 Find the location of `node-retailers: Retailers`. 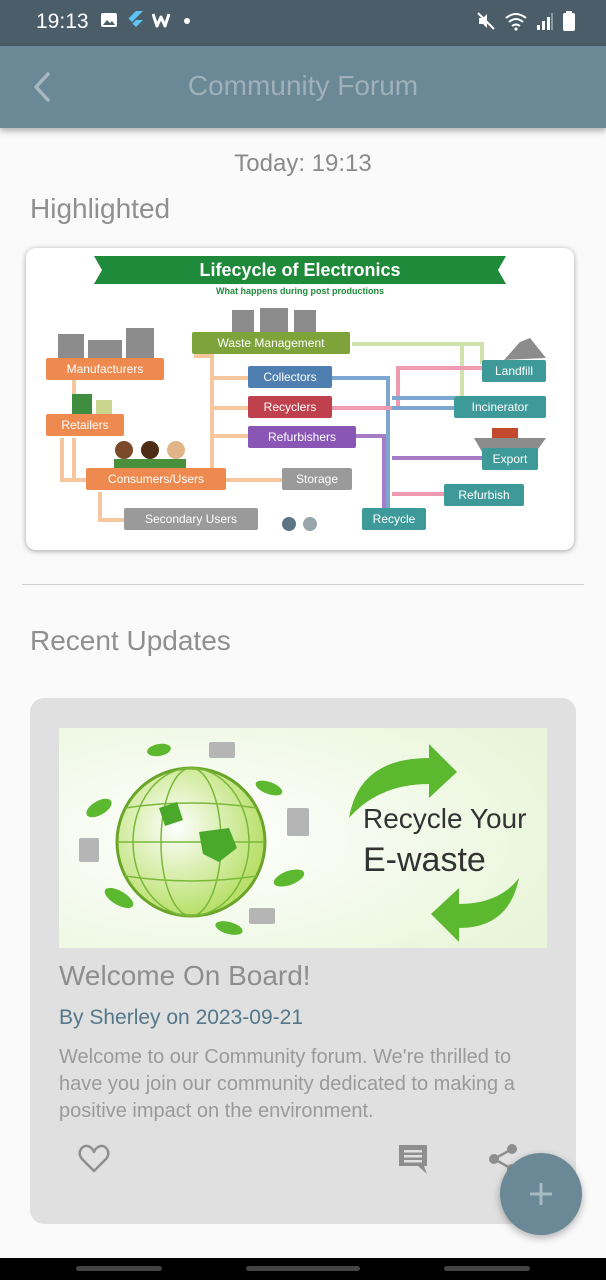

node-retailers: Retailers is located at coordinates (84, 425).